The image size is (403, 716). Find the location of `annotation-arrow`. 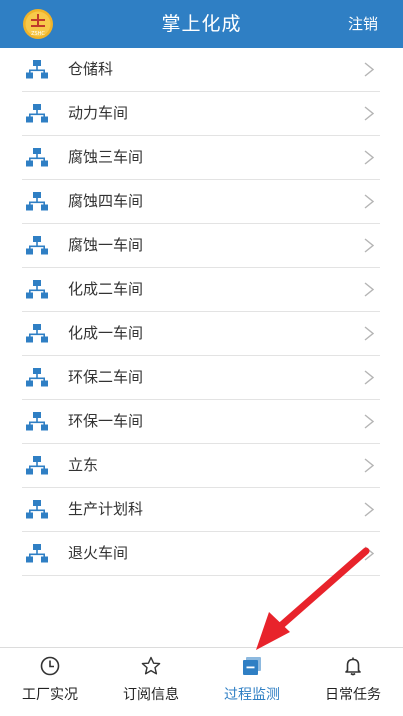

annotation-arrow is located at coordinates (313, 598).